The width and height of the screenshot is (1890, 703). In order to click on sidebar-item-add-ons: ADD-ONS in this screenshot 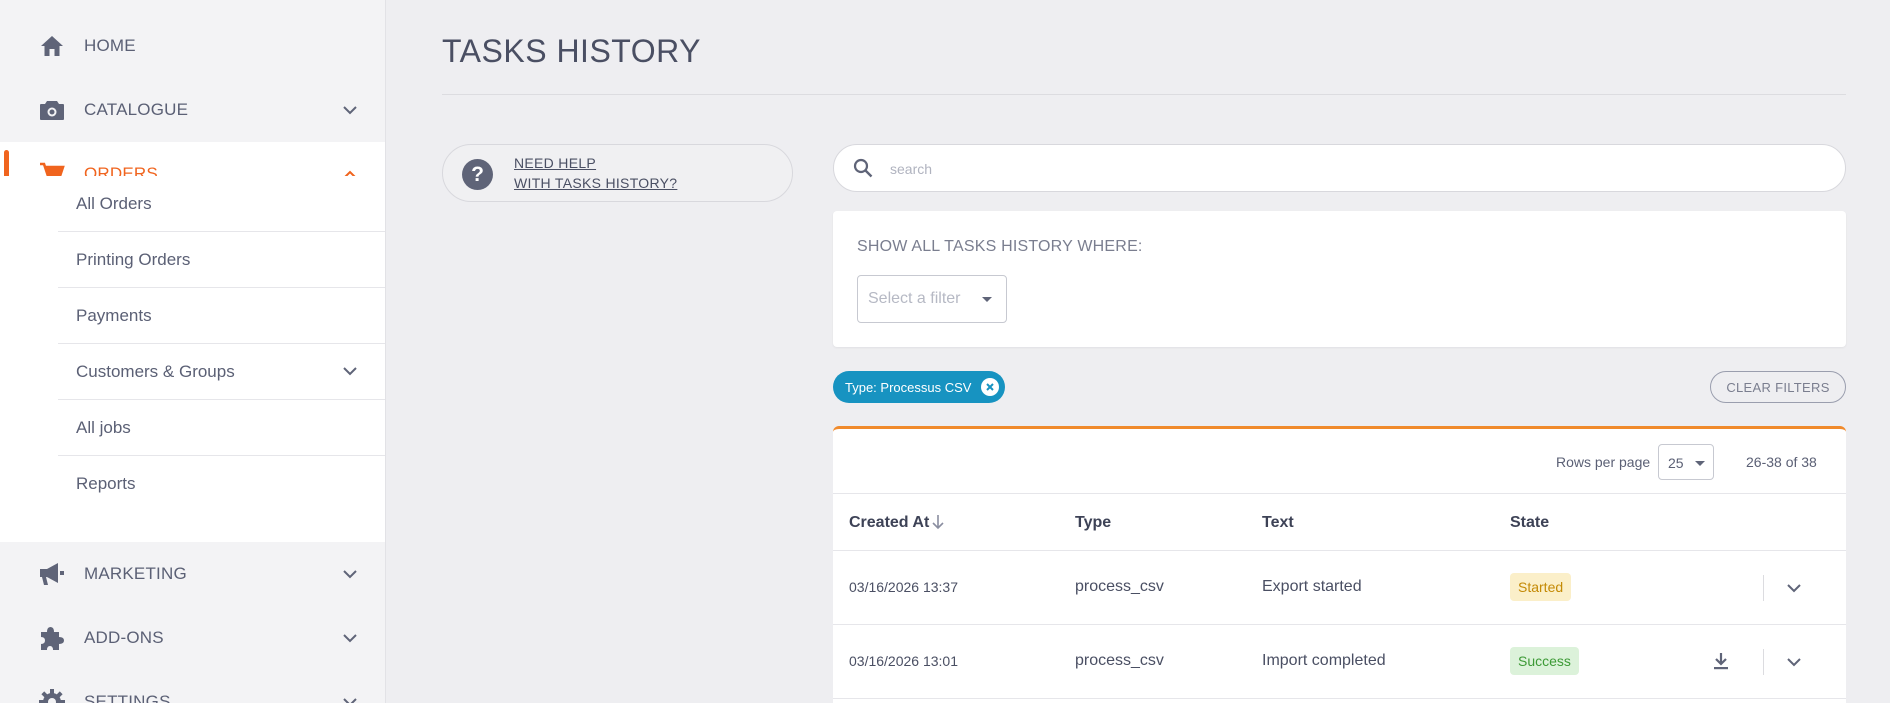, I will do `click(192, 638)`.